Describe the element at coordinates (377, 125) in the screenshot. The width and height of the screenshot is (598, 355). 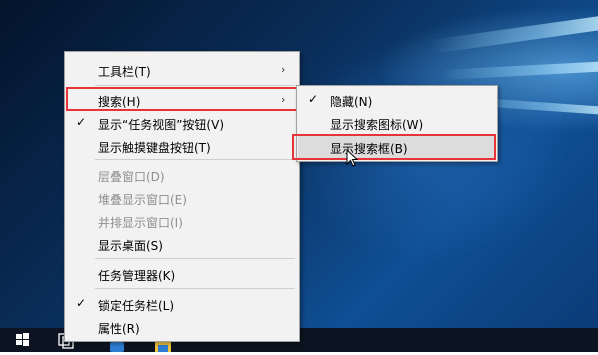
I see `submenu-item-label: 显示搜索图标(W)` at that location.